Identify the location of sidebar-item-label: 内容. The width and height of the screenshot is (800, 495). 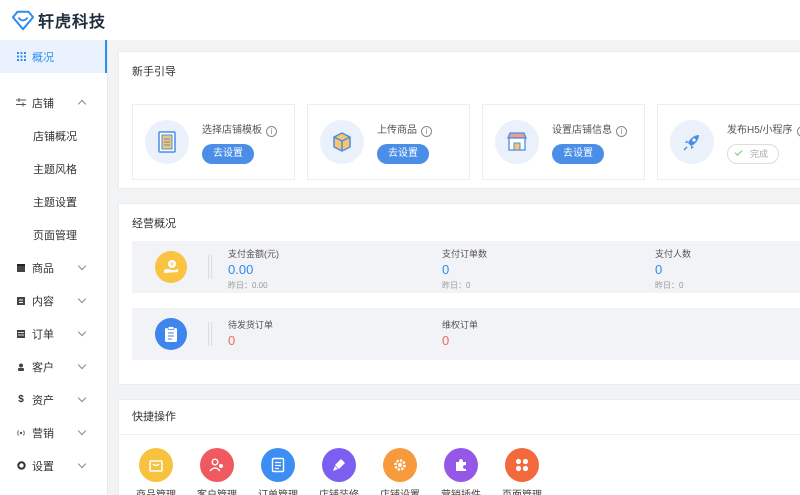
(43, 301).